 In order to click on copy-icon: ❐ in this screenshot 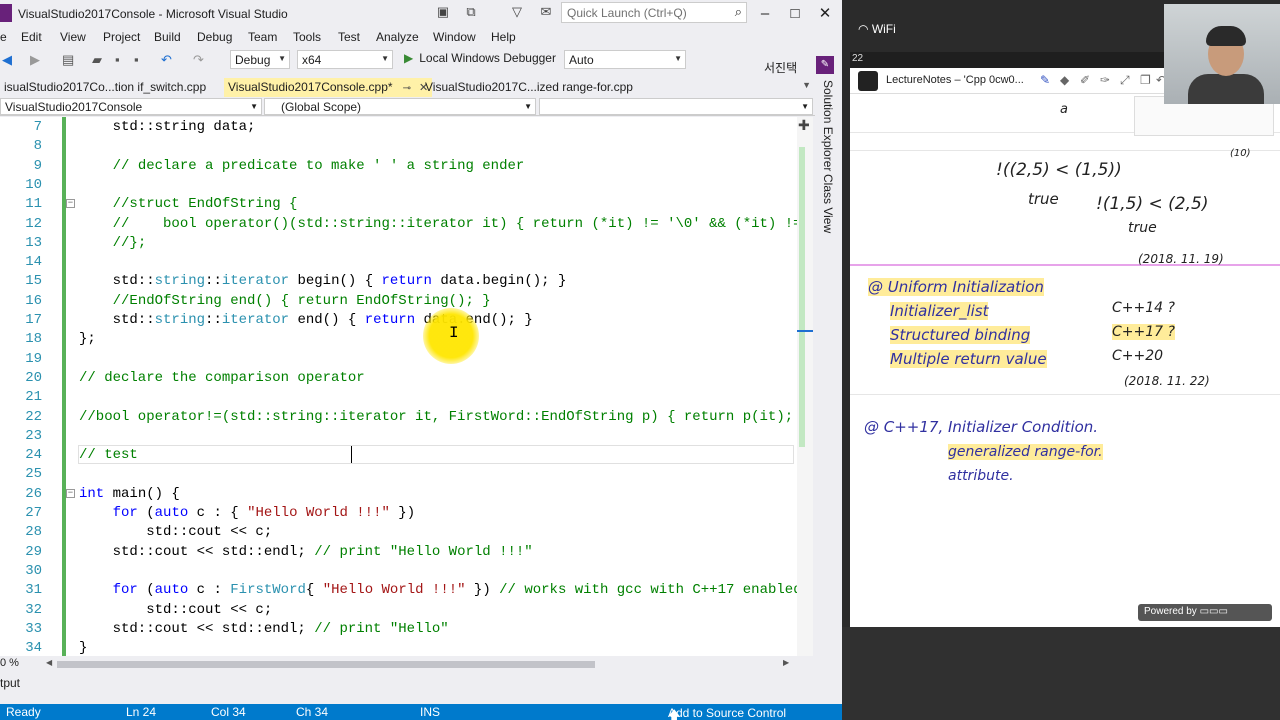, I will do `click(1145, 80)`.